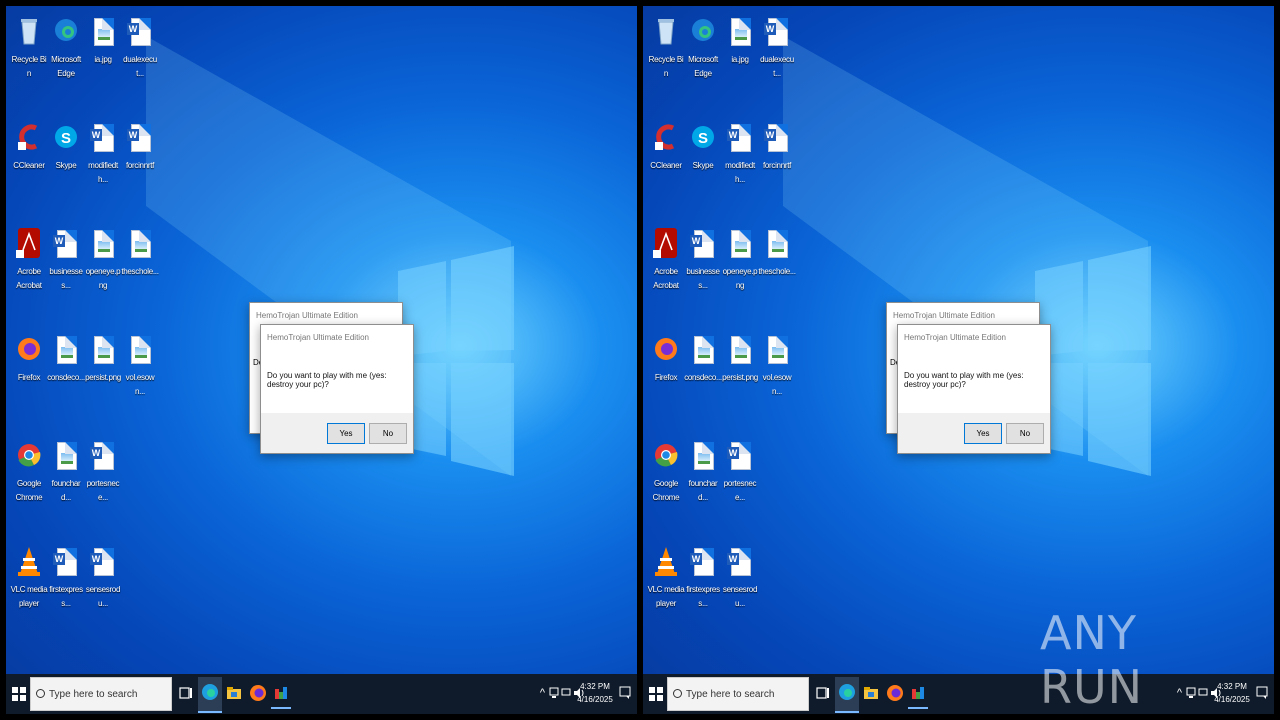 The width and height of the screenshot is (1280, 720). Describe the element at coordinates (66, 31) in the screenshot. I see `edge-icon` at that location.